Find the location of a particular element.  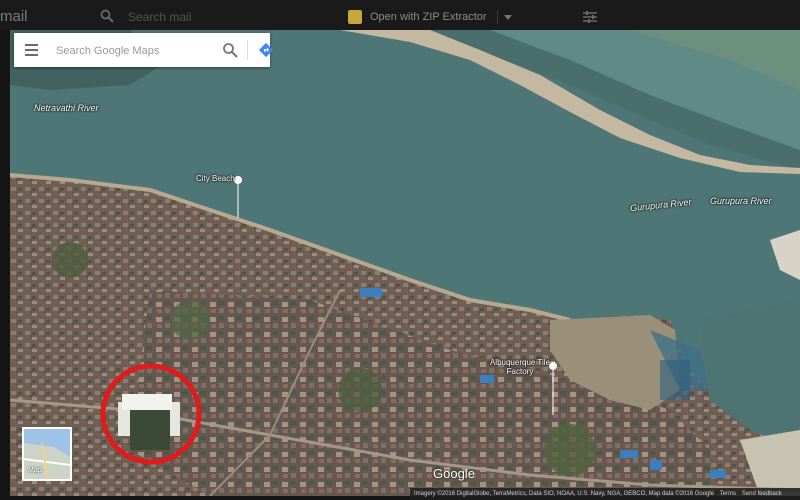

place-label-factory: Albuquerque Tile Factory is located at coordinates (520, 367).